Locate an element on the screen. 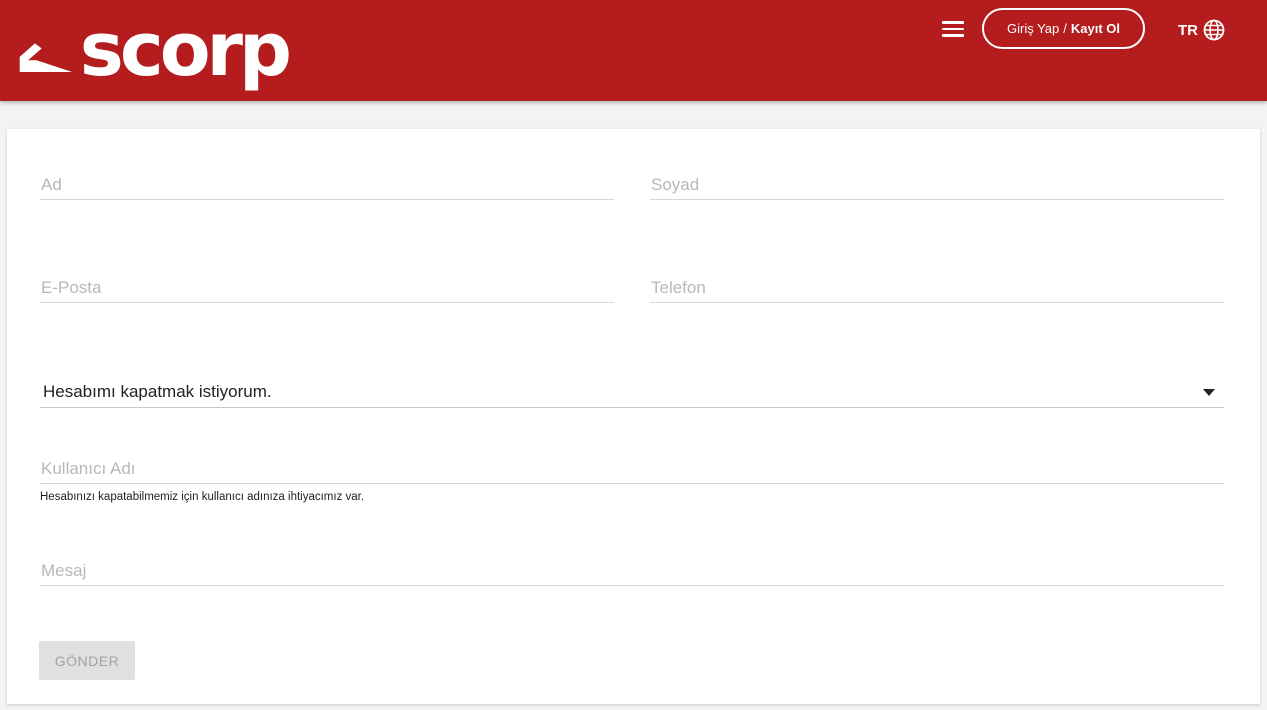 The height and width of the screenshot is (710, 1267). globe-icon is located at coordinates (1214, 30).